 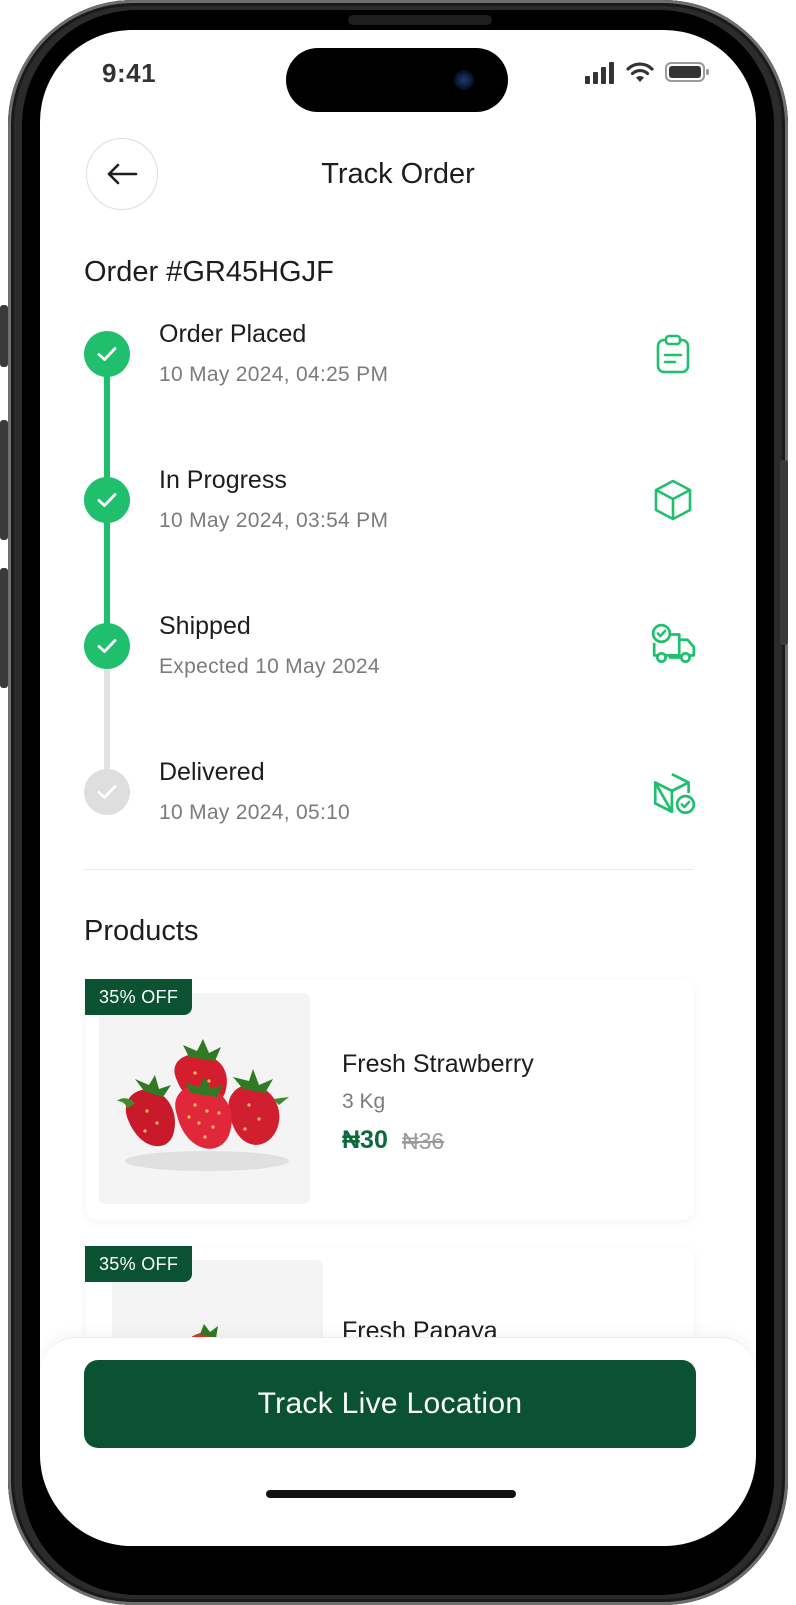 What do you see at coordinates (4, 628) in the screenshot?
I see `side-button-volume-down` at bounding box center [4, 628].